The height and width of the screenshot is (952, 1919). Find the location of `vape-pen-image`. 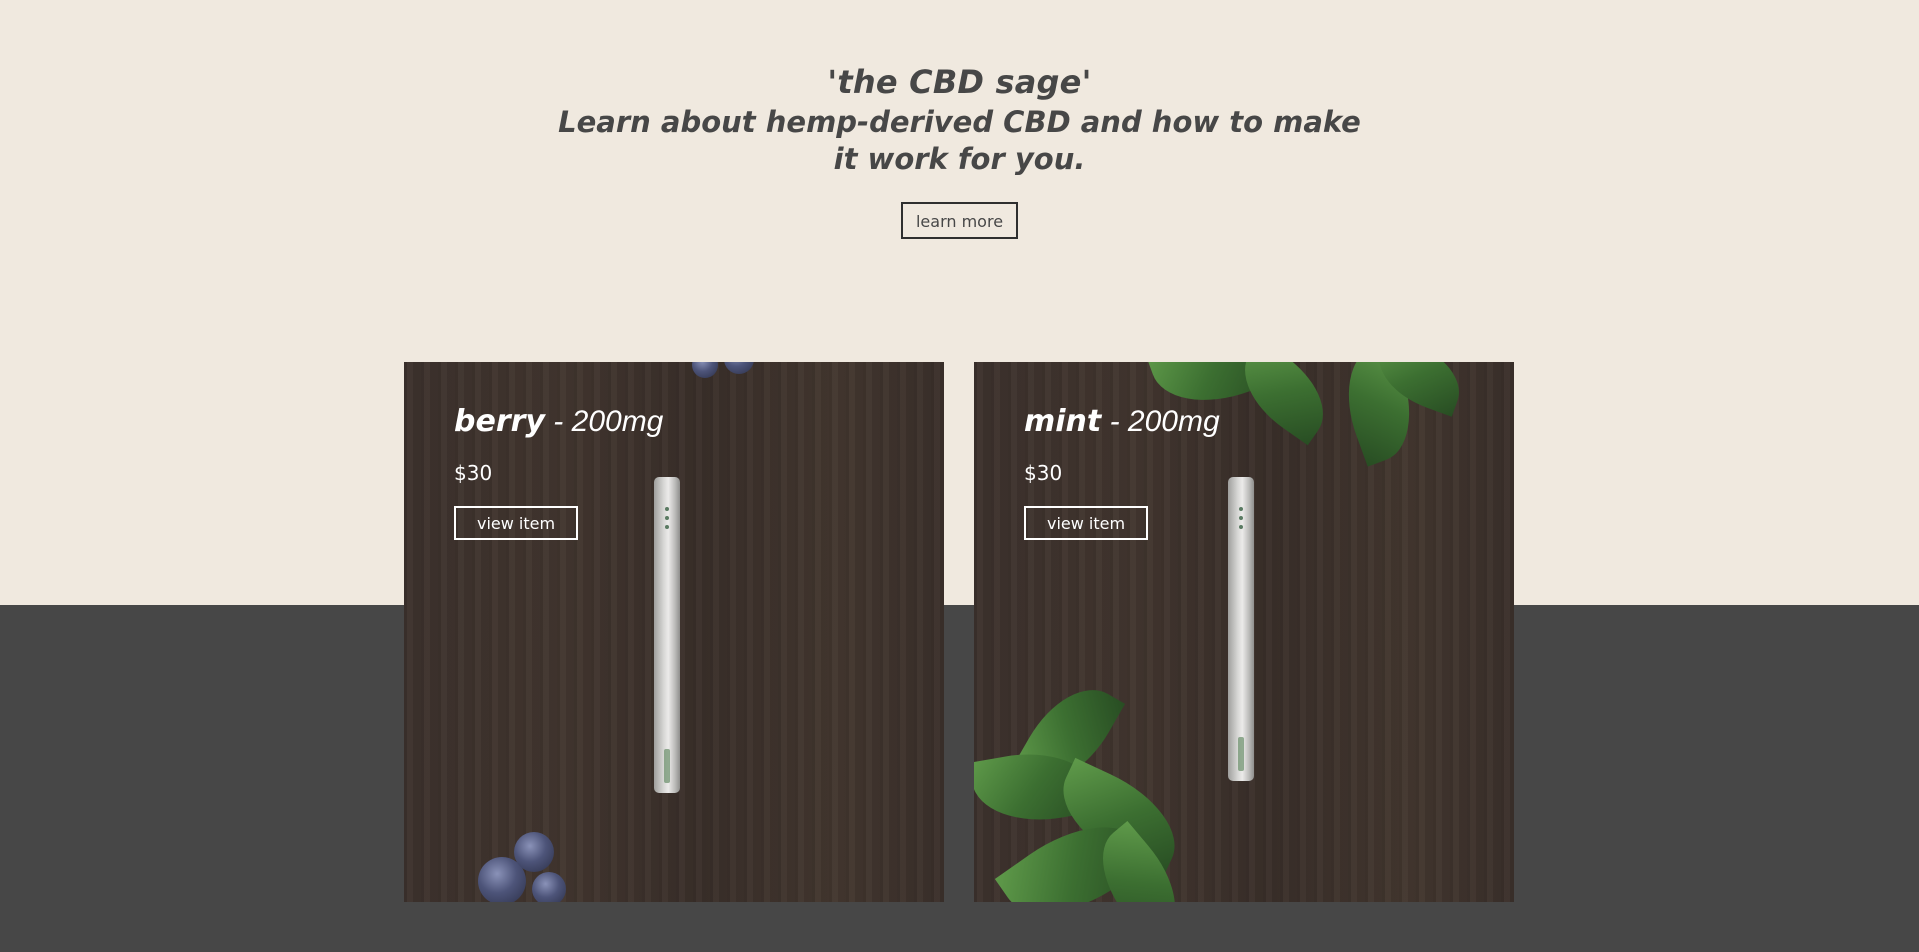

vape-pen-image is located at coordinates (1241, 629).